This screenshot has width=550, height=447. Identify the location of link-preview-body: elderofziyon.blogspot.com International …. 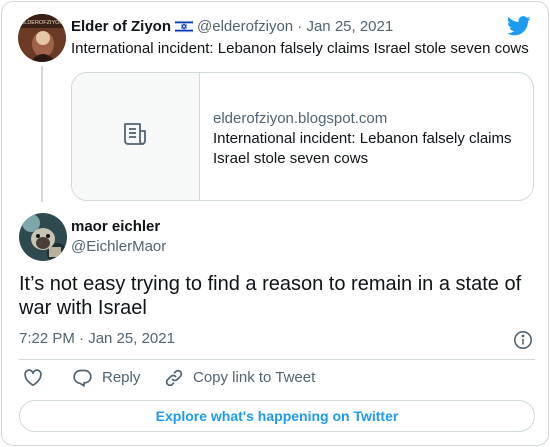
(368, 139).